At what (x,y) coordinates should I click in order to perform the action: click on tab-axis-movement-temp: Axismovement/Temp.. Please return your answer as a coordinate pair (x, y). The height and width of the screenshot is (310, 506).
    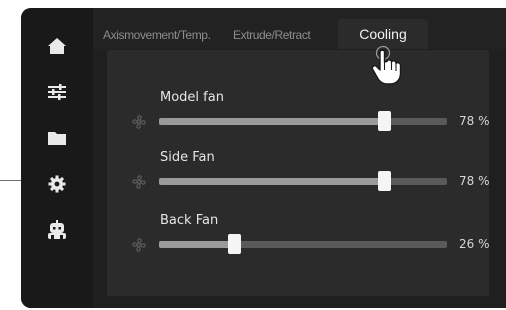
    Looking at the image, I should click on (157, 35).